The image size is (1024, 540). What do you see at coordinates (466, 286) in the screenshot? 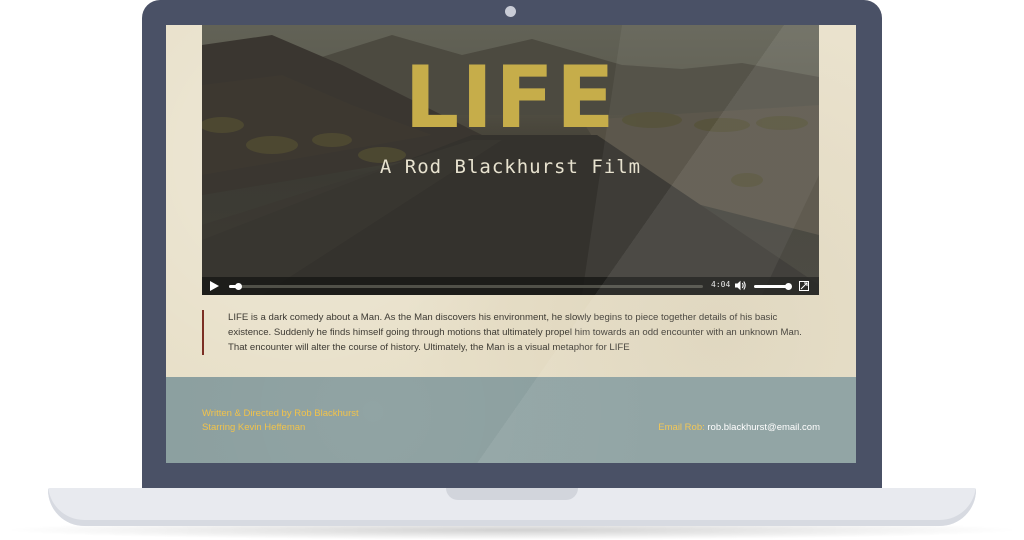
I see `progress-bar` at bounding box center [466, 286].